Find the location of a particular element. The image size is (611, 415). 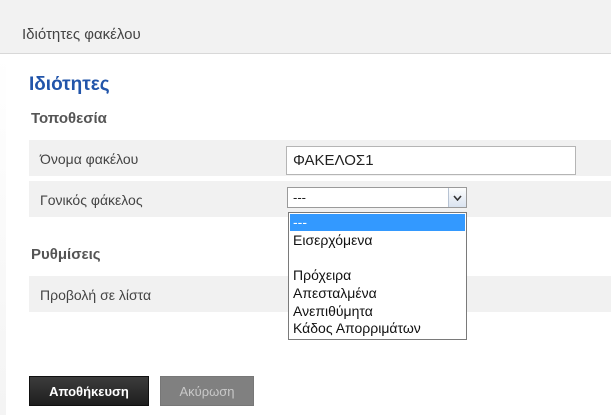

folder-name-input is located at coordinates (431, 160).